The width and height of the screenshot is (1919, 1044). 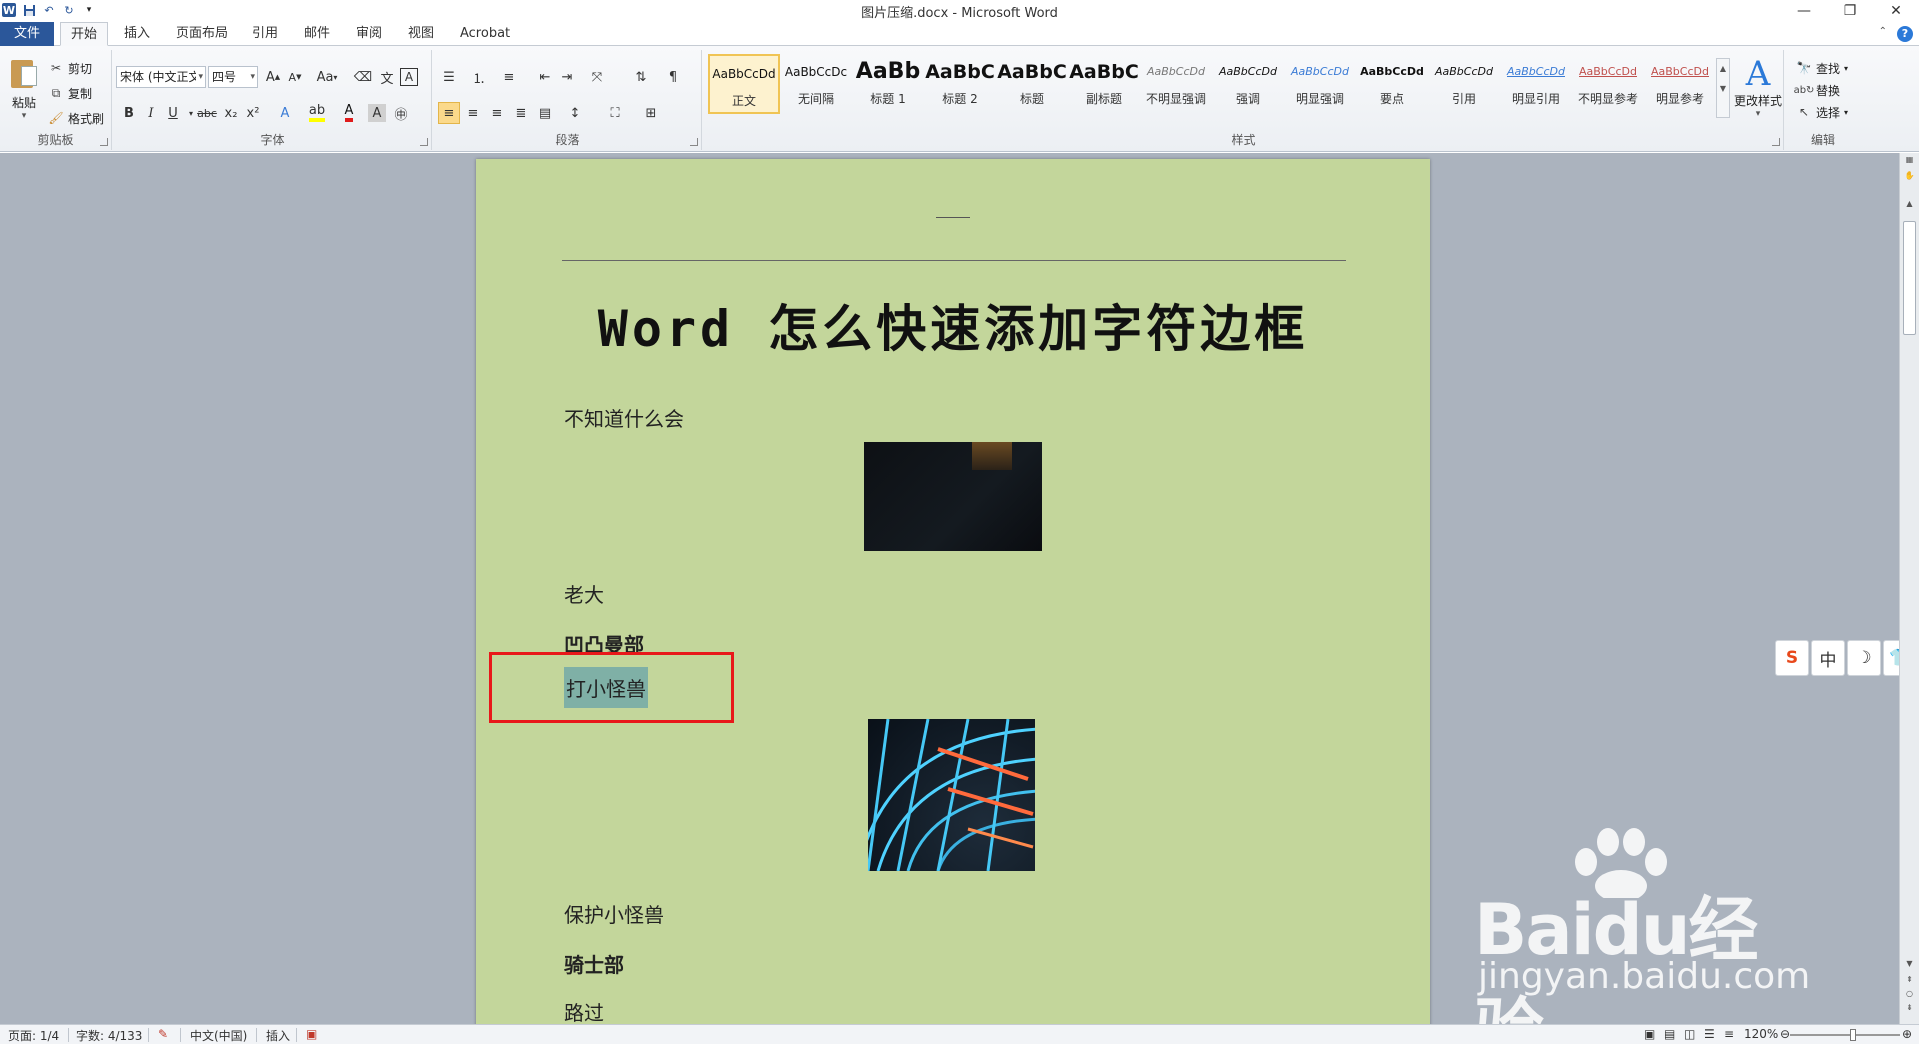 I want to click on shrink-font-icon: A ▼, so click(x=295, y=77).